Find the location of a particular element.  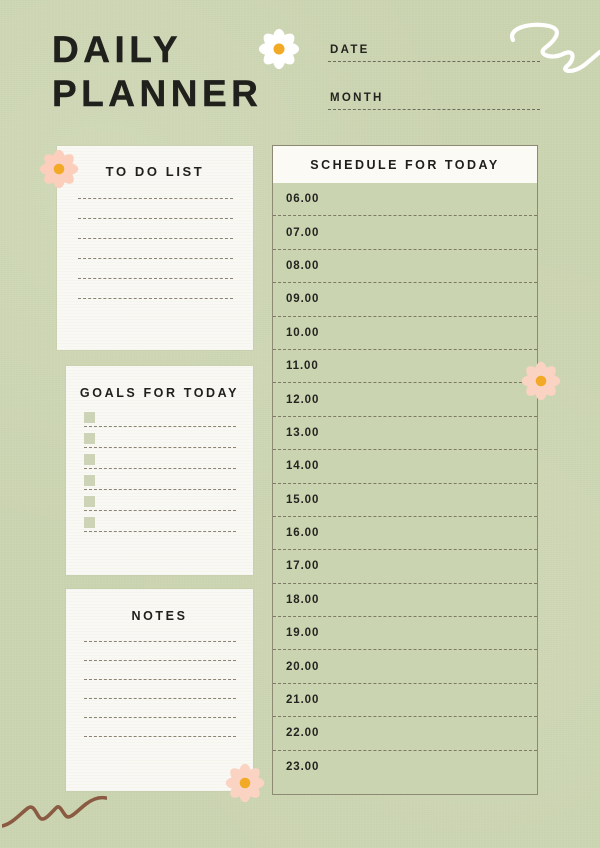

schedule-slot: 19.00 is located at coordinates (405, 634).